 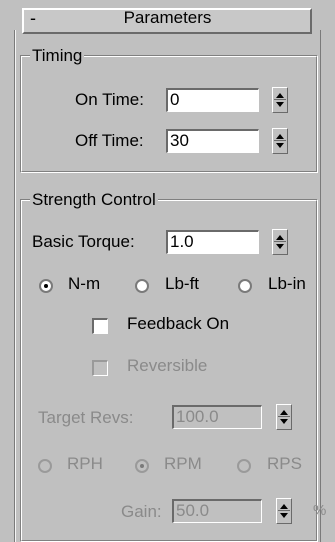 What do you see at coordinates (183, 464) in the screenshot?
I see `rpm-label: RPM` at bounding box center [183, 464].